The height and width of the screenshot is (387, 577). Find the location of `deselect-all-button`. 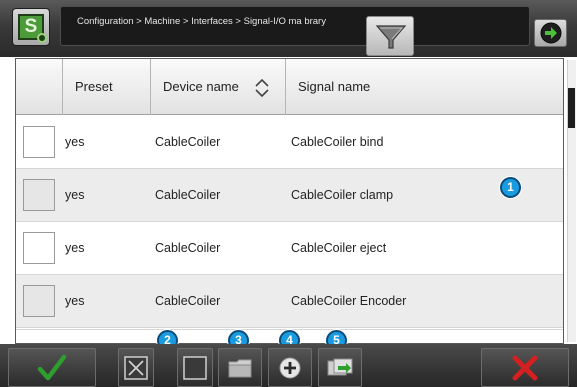

deselect-all-button is located at coordinates (136, 367).